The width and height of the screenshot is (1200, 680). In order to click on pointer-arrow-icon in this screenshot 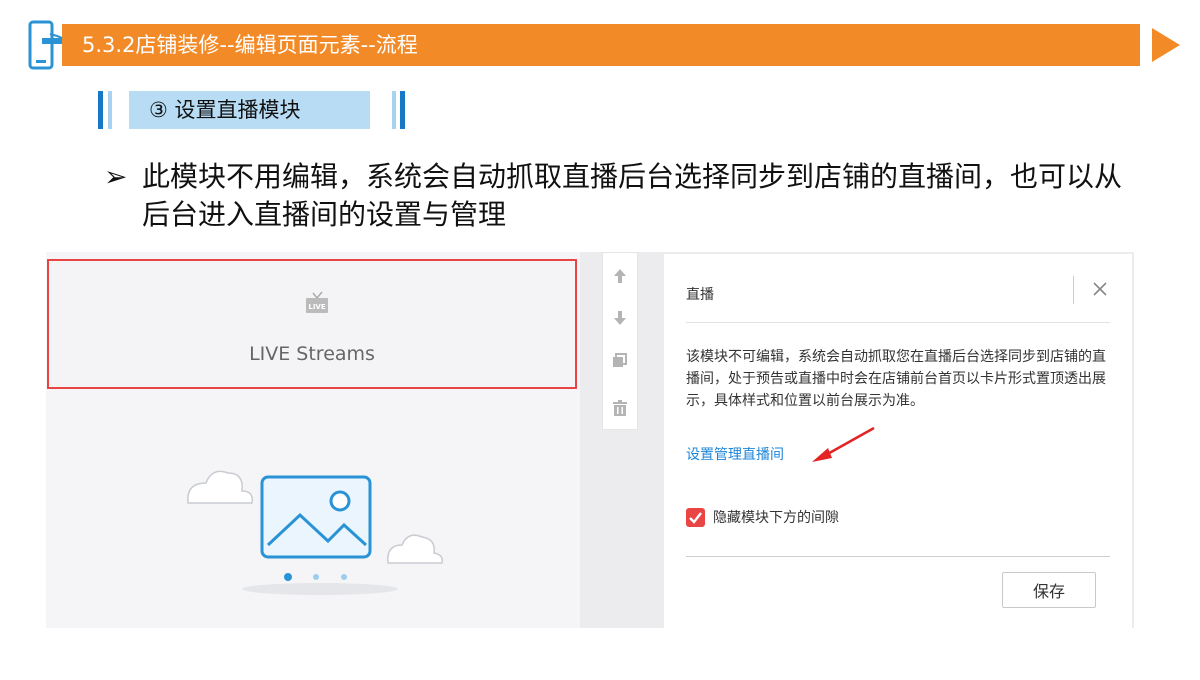, I will do `click(843, 444)`.